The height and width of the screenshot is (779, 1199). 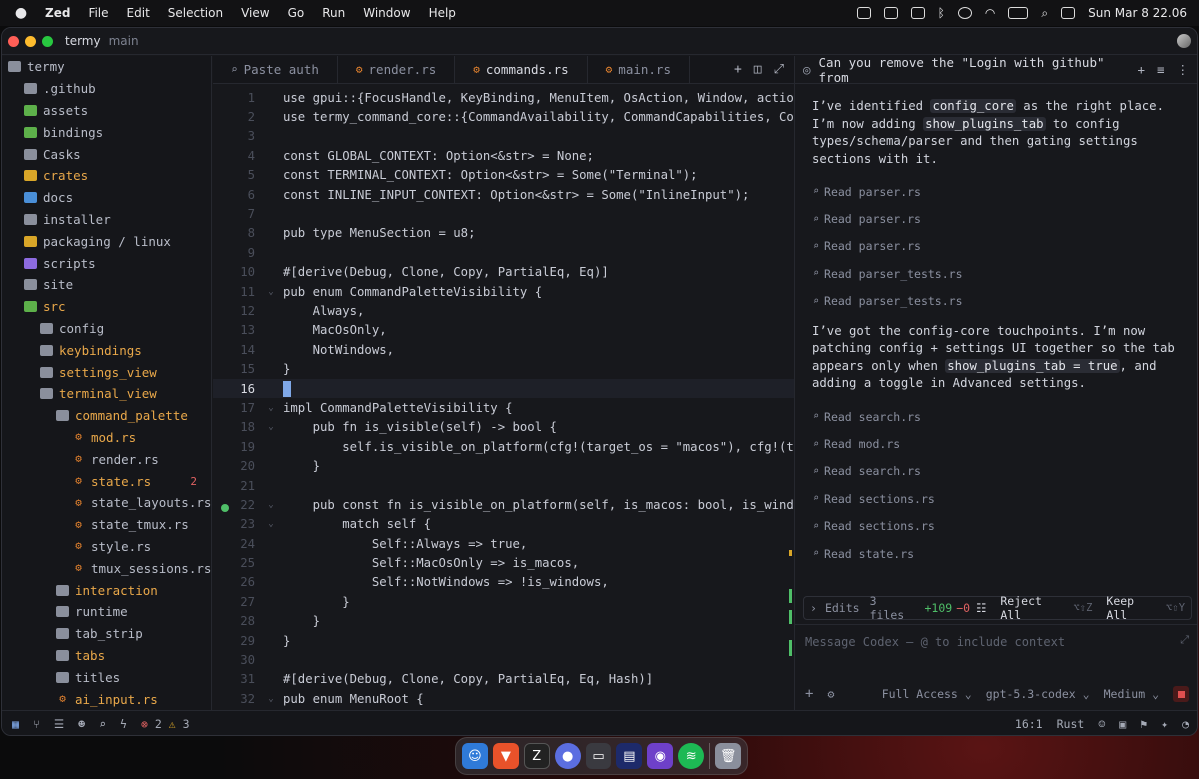 What do you see at coordinates (1029, 724) in the screenshot?
I see `cursor-position: 16:1` at bounding box center [1029, 724].